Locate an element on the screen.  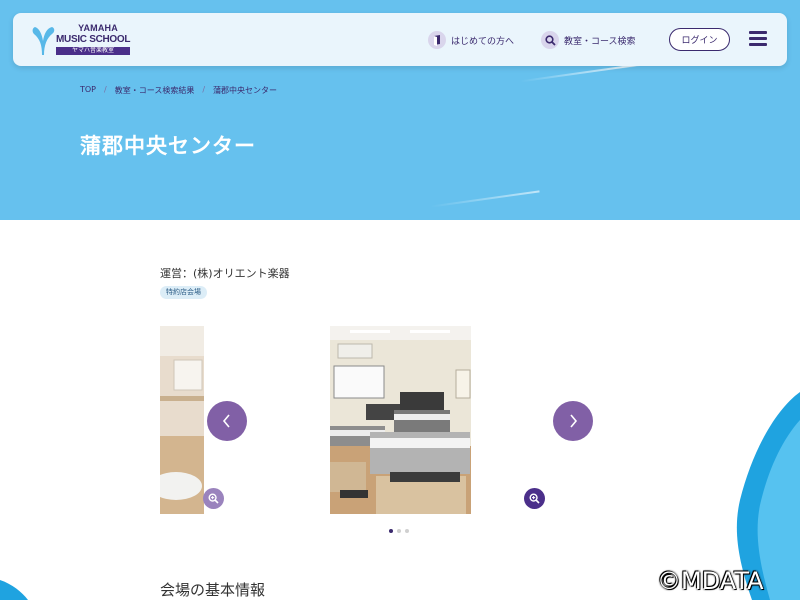
classroom-photo-prev is located at coordinates (182, 420).